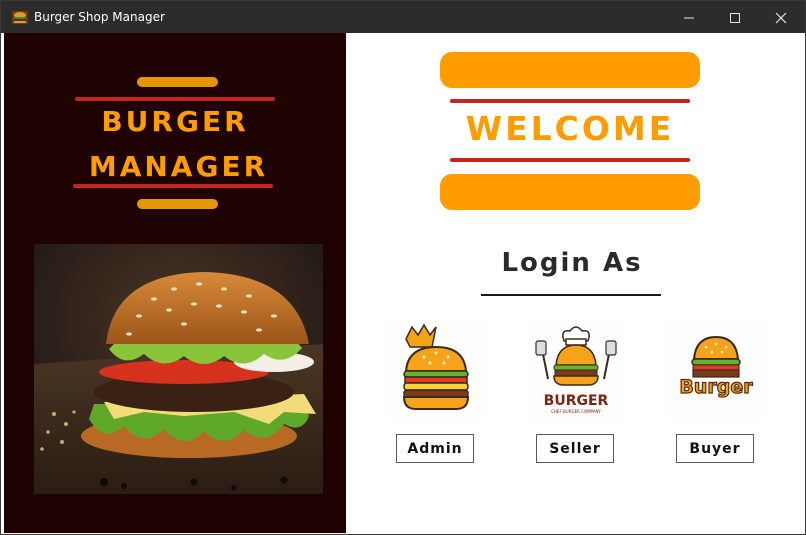 The height and width of the screenshot is (535, 806). I want to click on chef-burger-icon: BURGER CHEF BURGER COMPANY, so click(576, 370).